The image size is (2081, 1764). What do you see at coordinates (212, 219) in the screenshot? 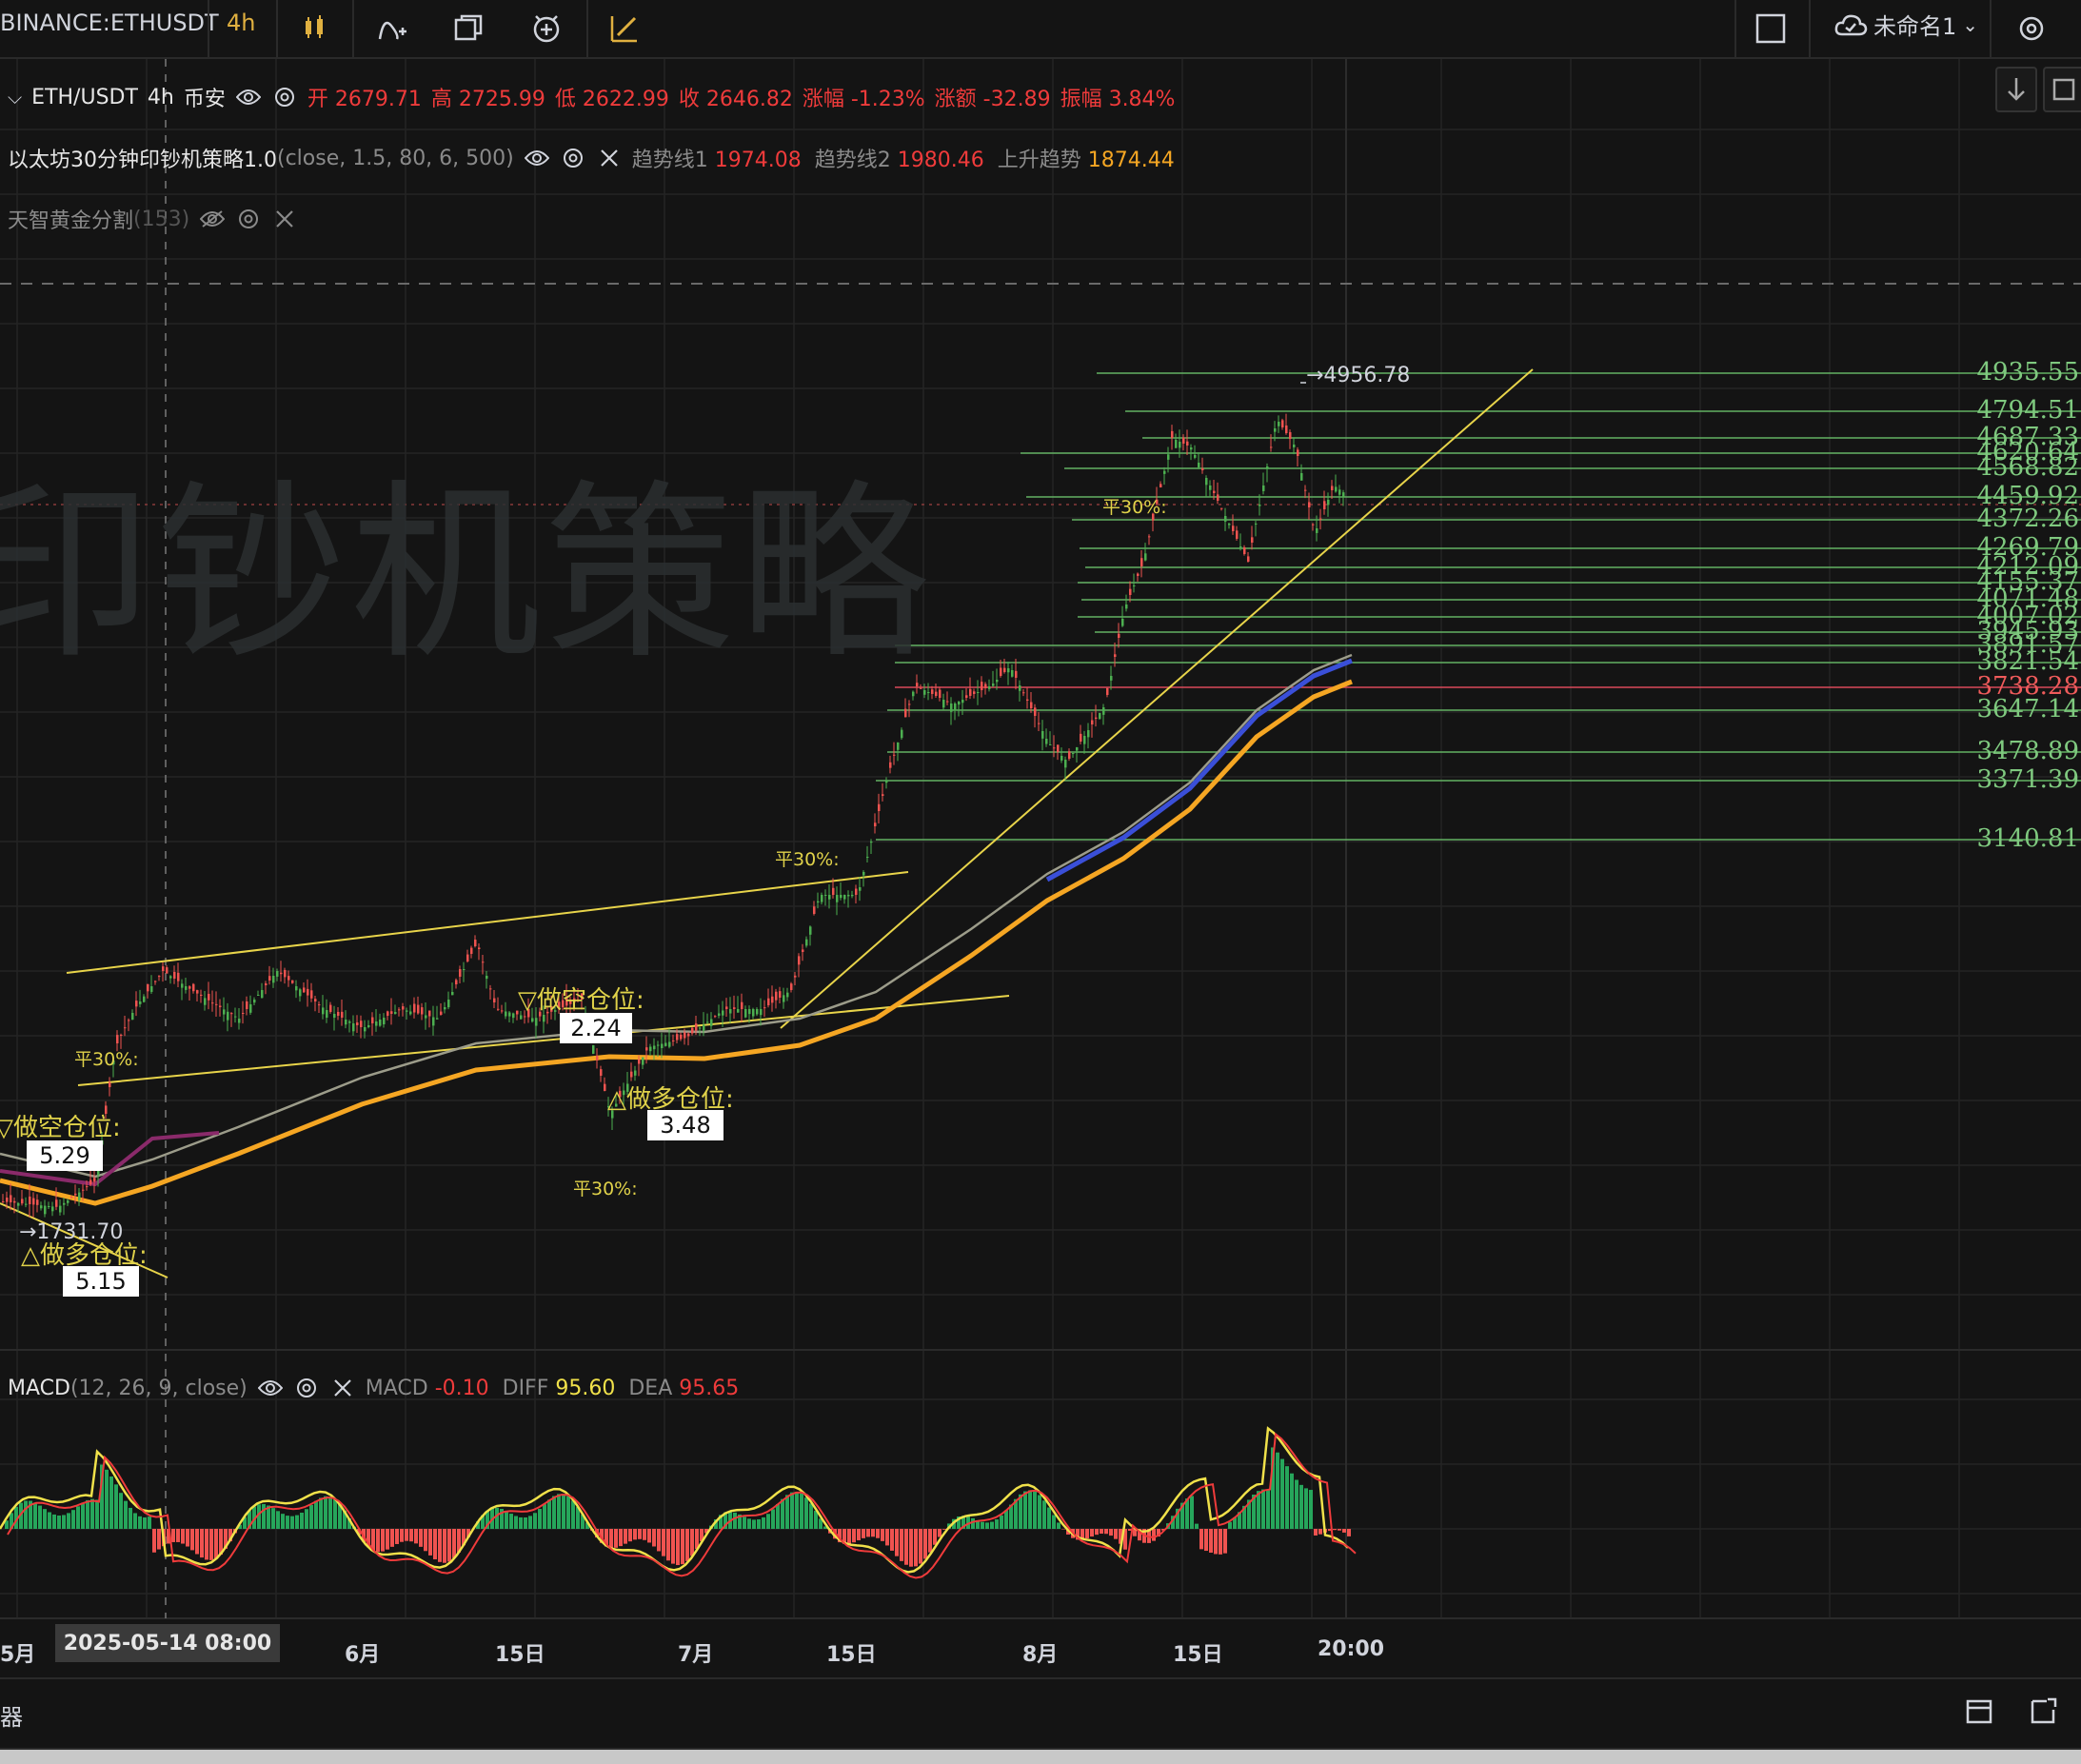
I see `eye-off-icon` at bounding box center [212, 219].